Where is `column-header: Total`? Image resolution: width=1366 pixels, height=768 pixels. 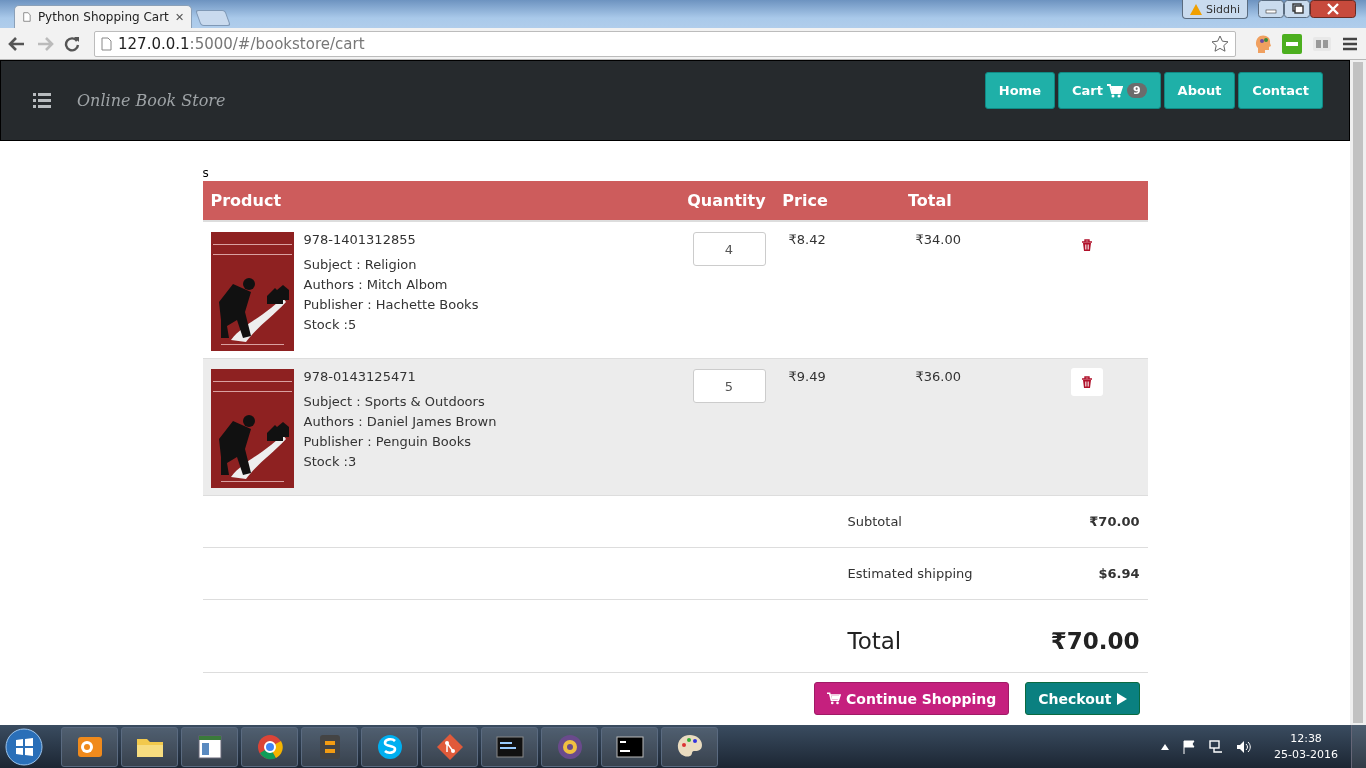 column-header: Total is located at coordinates (930, 200).